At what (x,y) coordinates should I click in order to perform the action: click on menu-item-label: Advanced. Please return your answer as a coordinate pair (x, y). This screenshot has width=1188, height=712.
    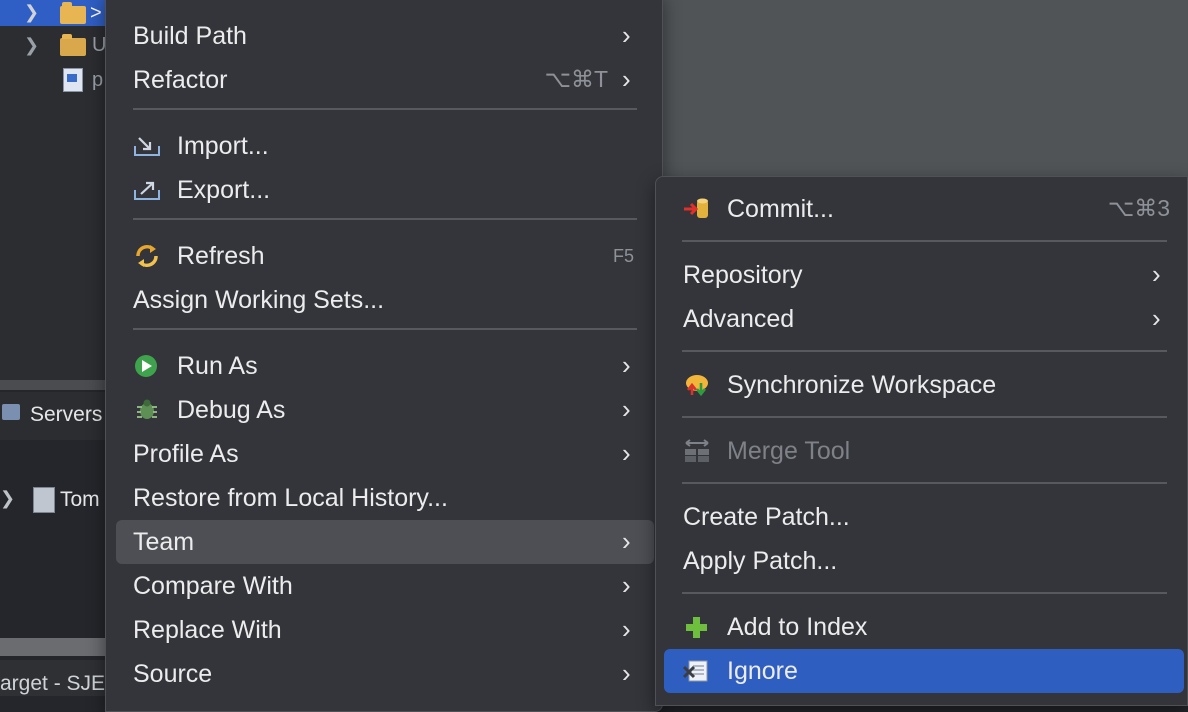
    Looking at the image, I should click on (739, 319).